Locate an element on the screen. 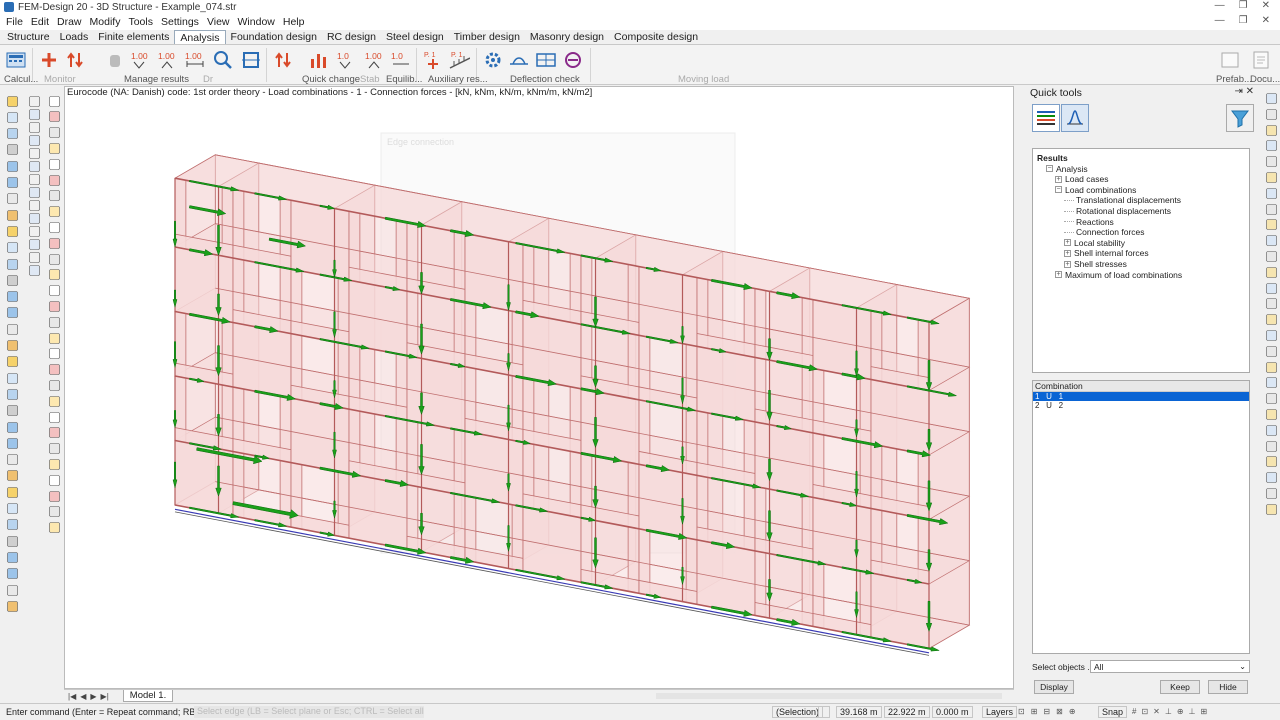 The image size is (1280, 720). tree-node-connection-forces: Connection forces is located at coordinates (1104, 232).